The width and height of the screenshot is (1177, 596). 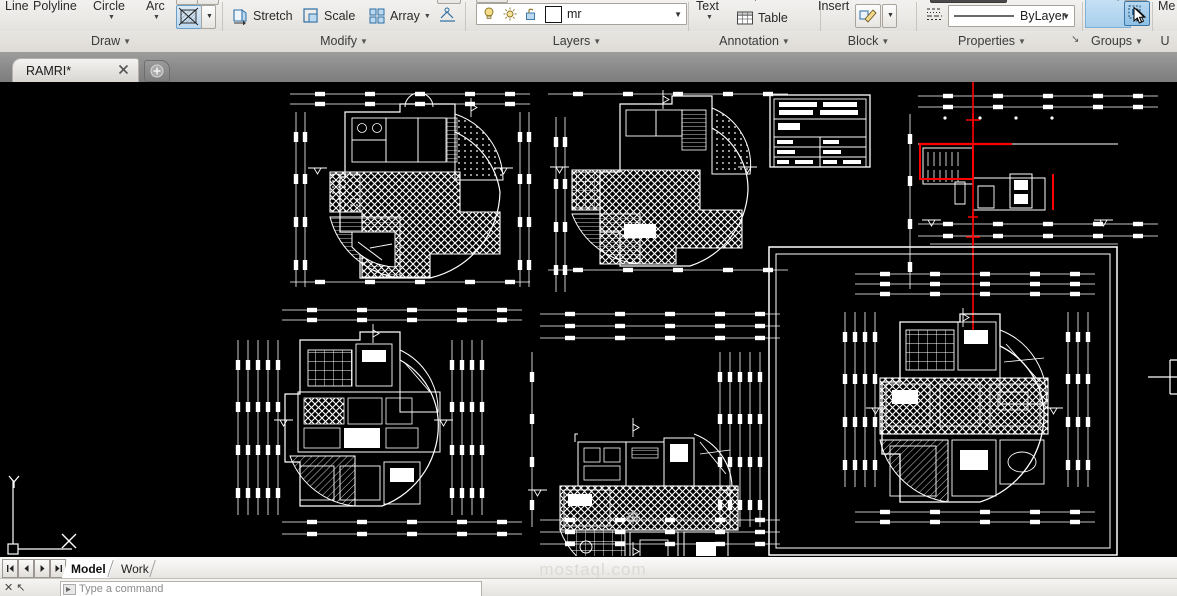 I want to click on document-tab-ramri: RAMRI*, so click(x=75, y=70).